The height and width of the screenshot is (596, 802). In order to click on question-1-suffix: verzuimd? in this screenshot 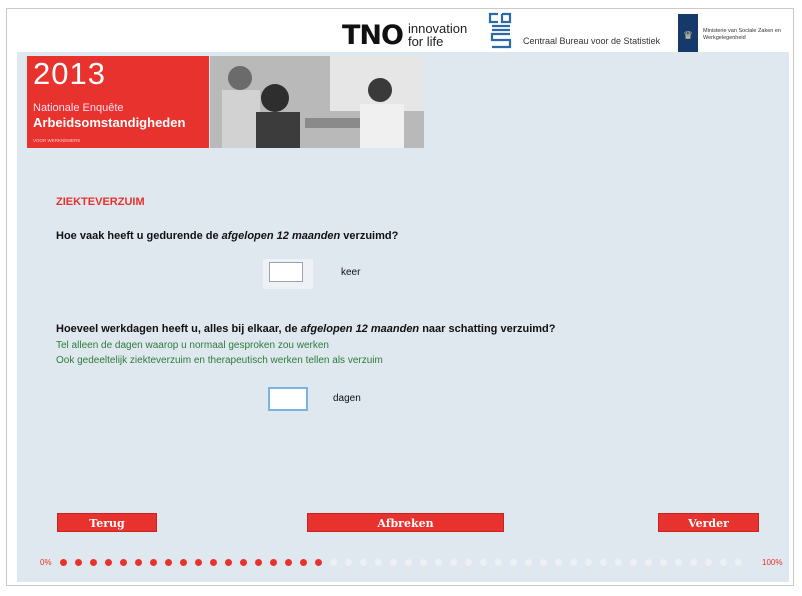, I will do `click(369, 236)`.